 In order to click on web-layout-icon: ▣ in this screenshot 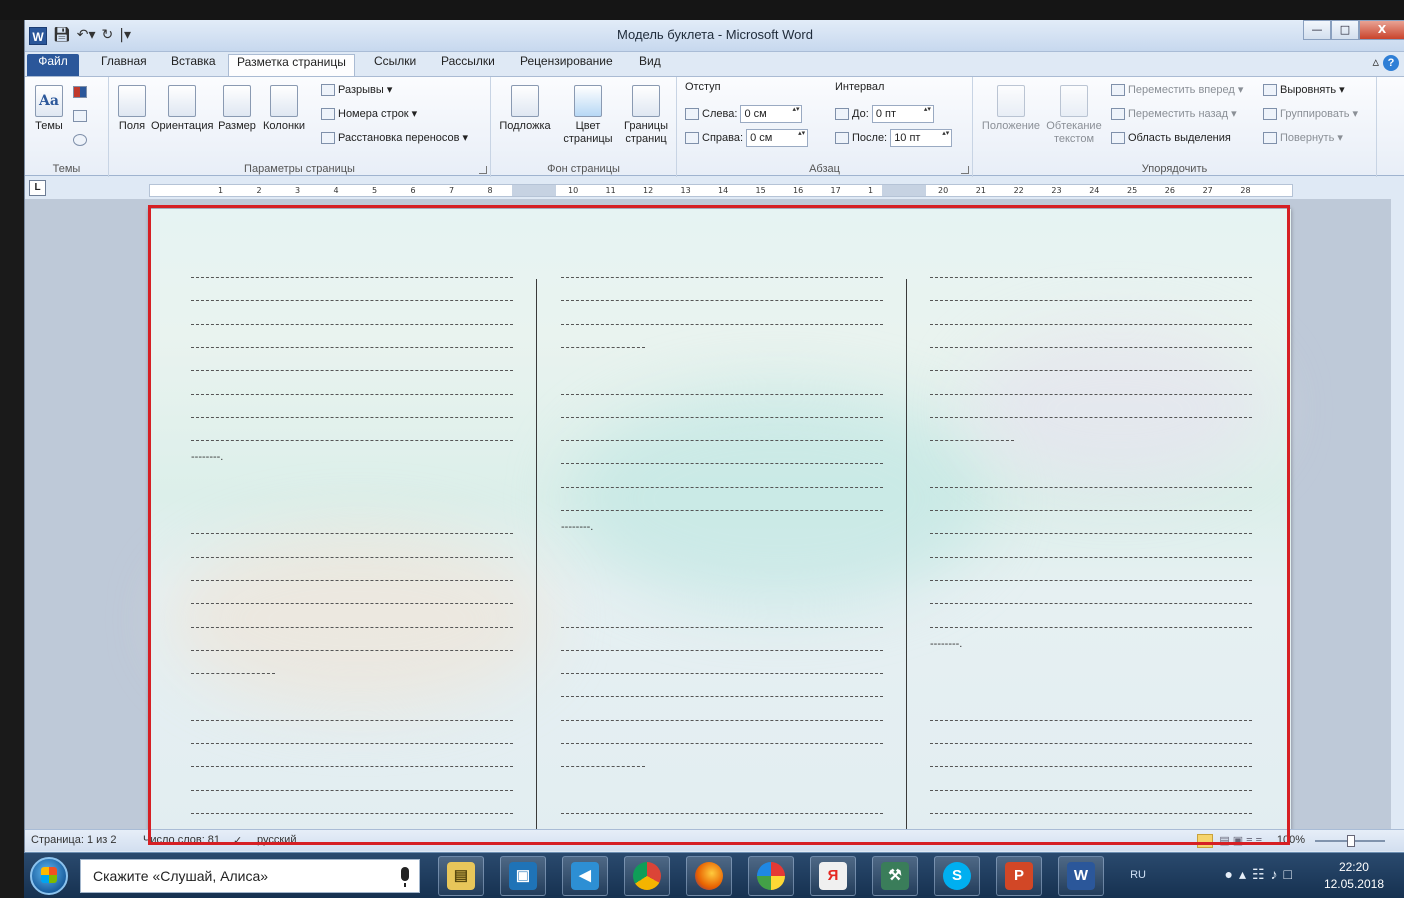, I will do `click(1239, 841)`.